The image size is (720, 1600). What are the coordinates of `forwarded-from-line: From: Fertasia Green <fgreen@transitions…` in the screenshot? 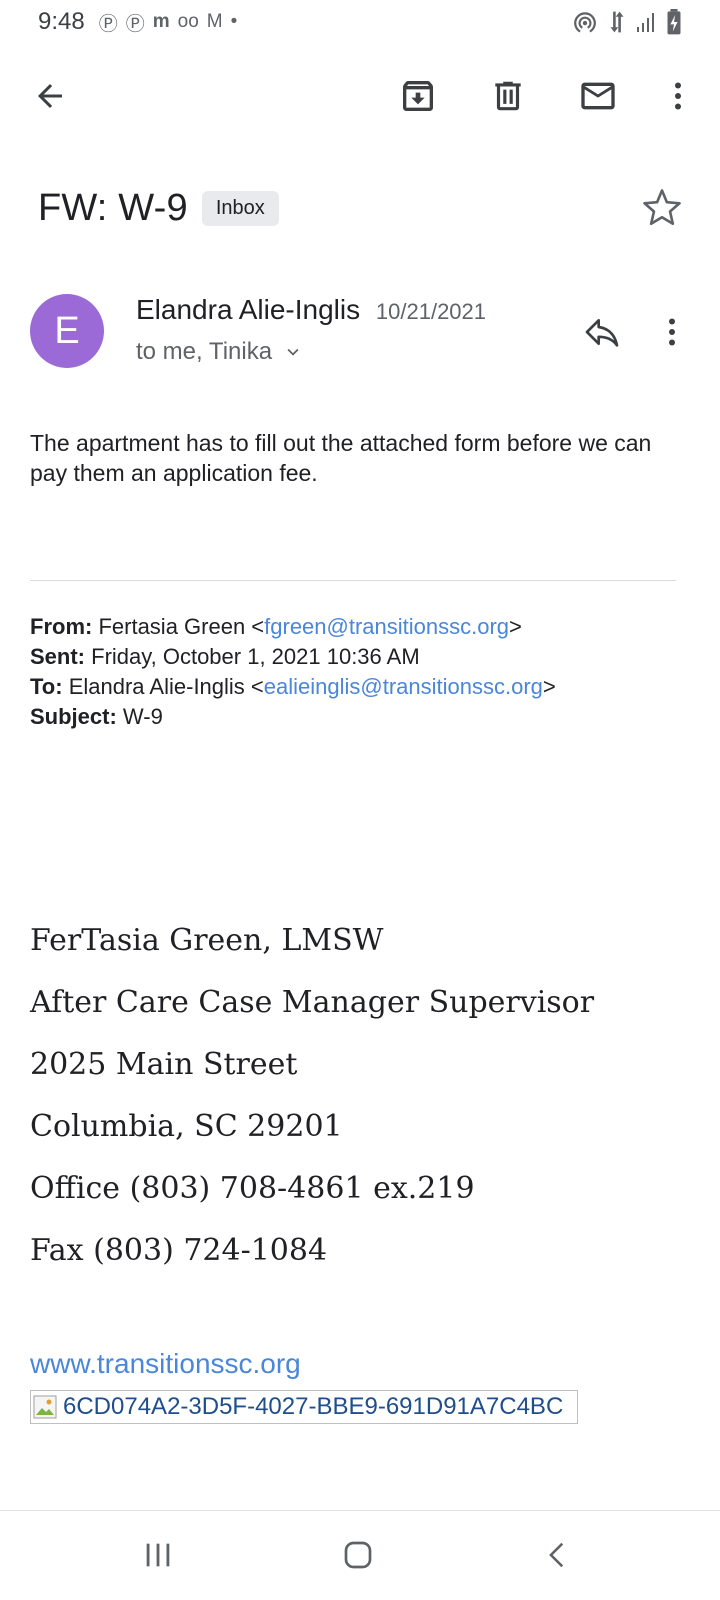 It's located at (360, 627).